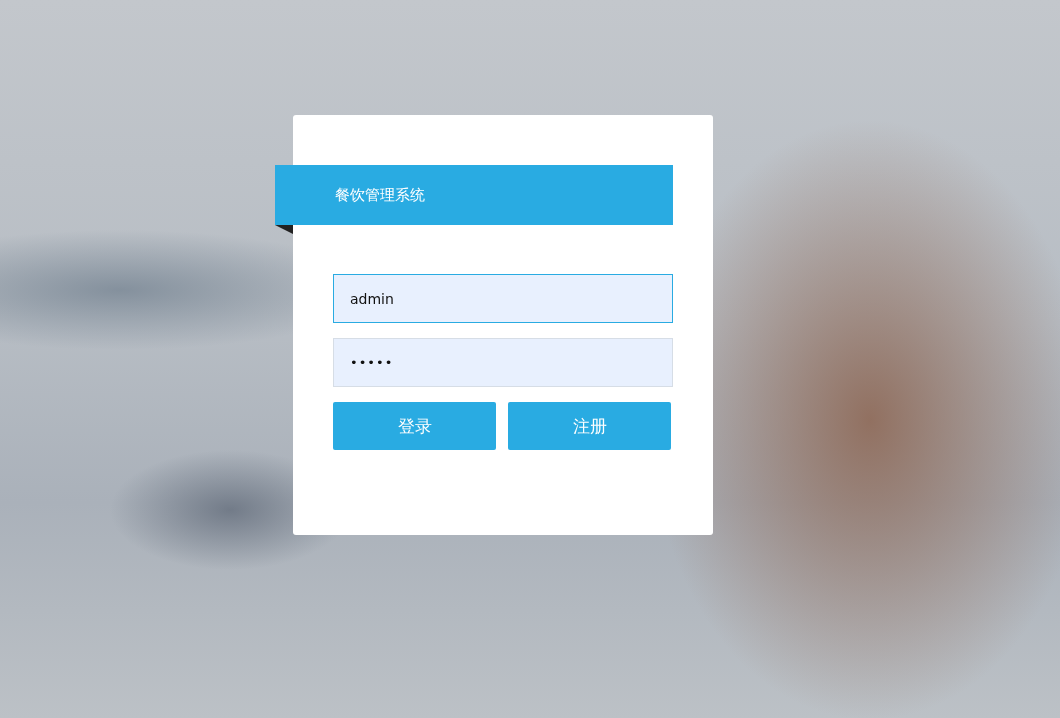 This screenshot has height=718, width=1060. What do you see at coordinates (503, 298) in the screenshot?
I see `input-field: admin` at bounding box center [503, 298].